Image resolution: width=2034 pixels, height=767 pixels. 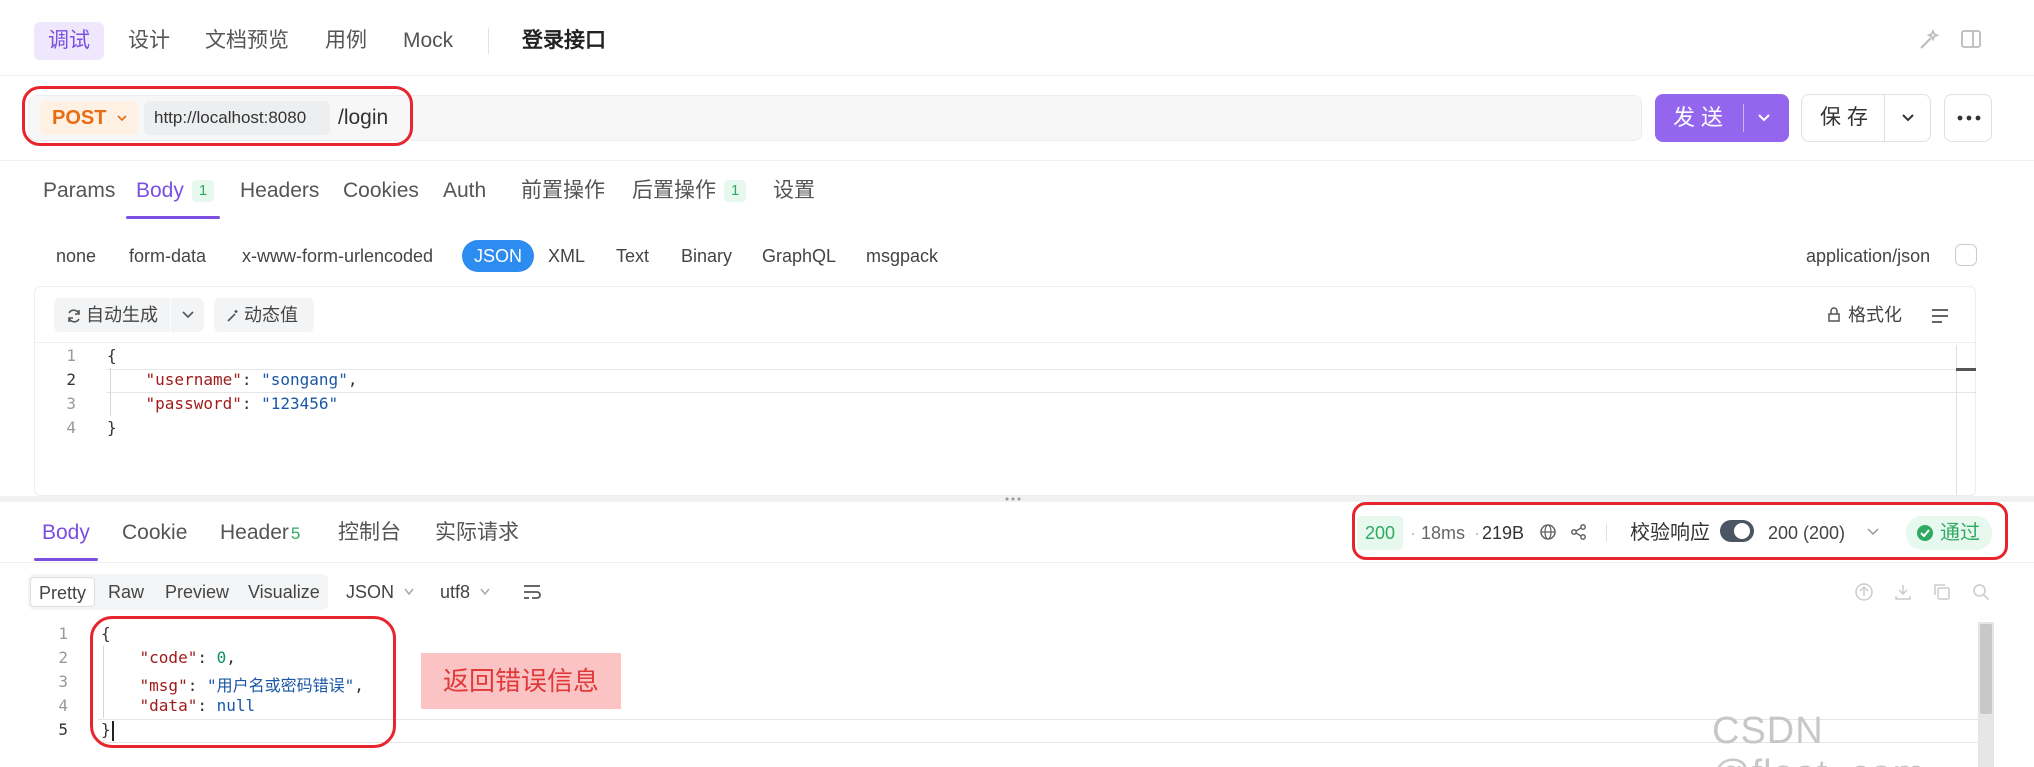 I want to click on body-type-form-data: form-data, so click(x=167, y=256).